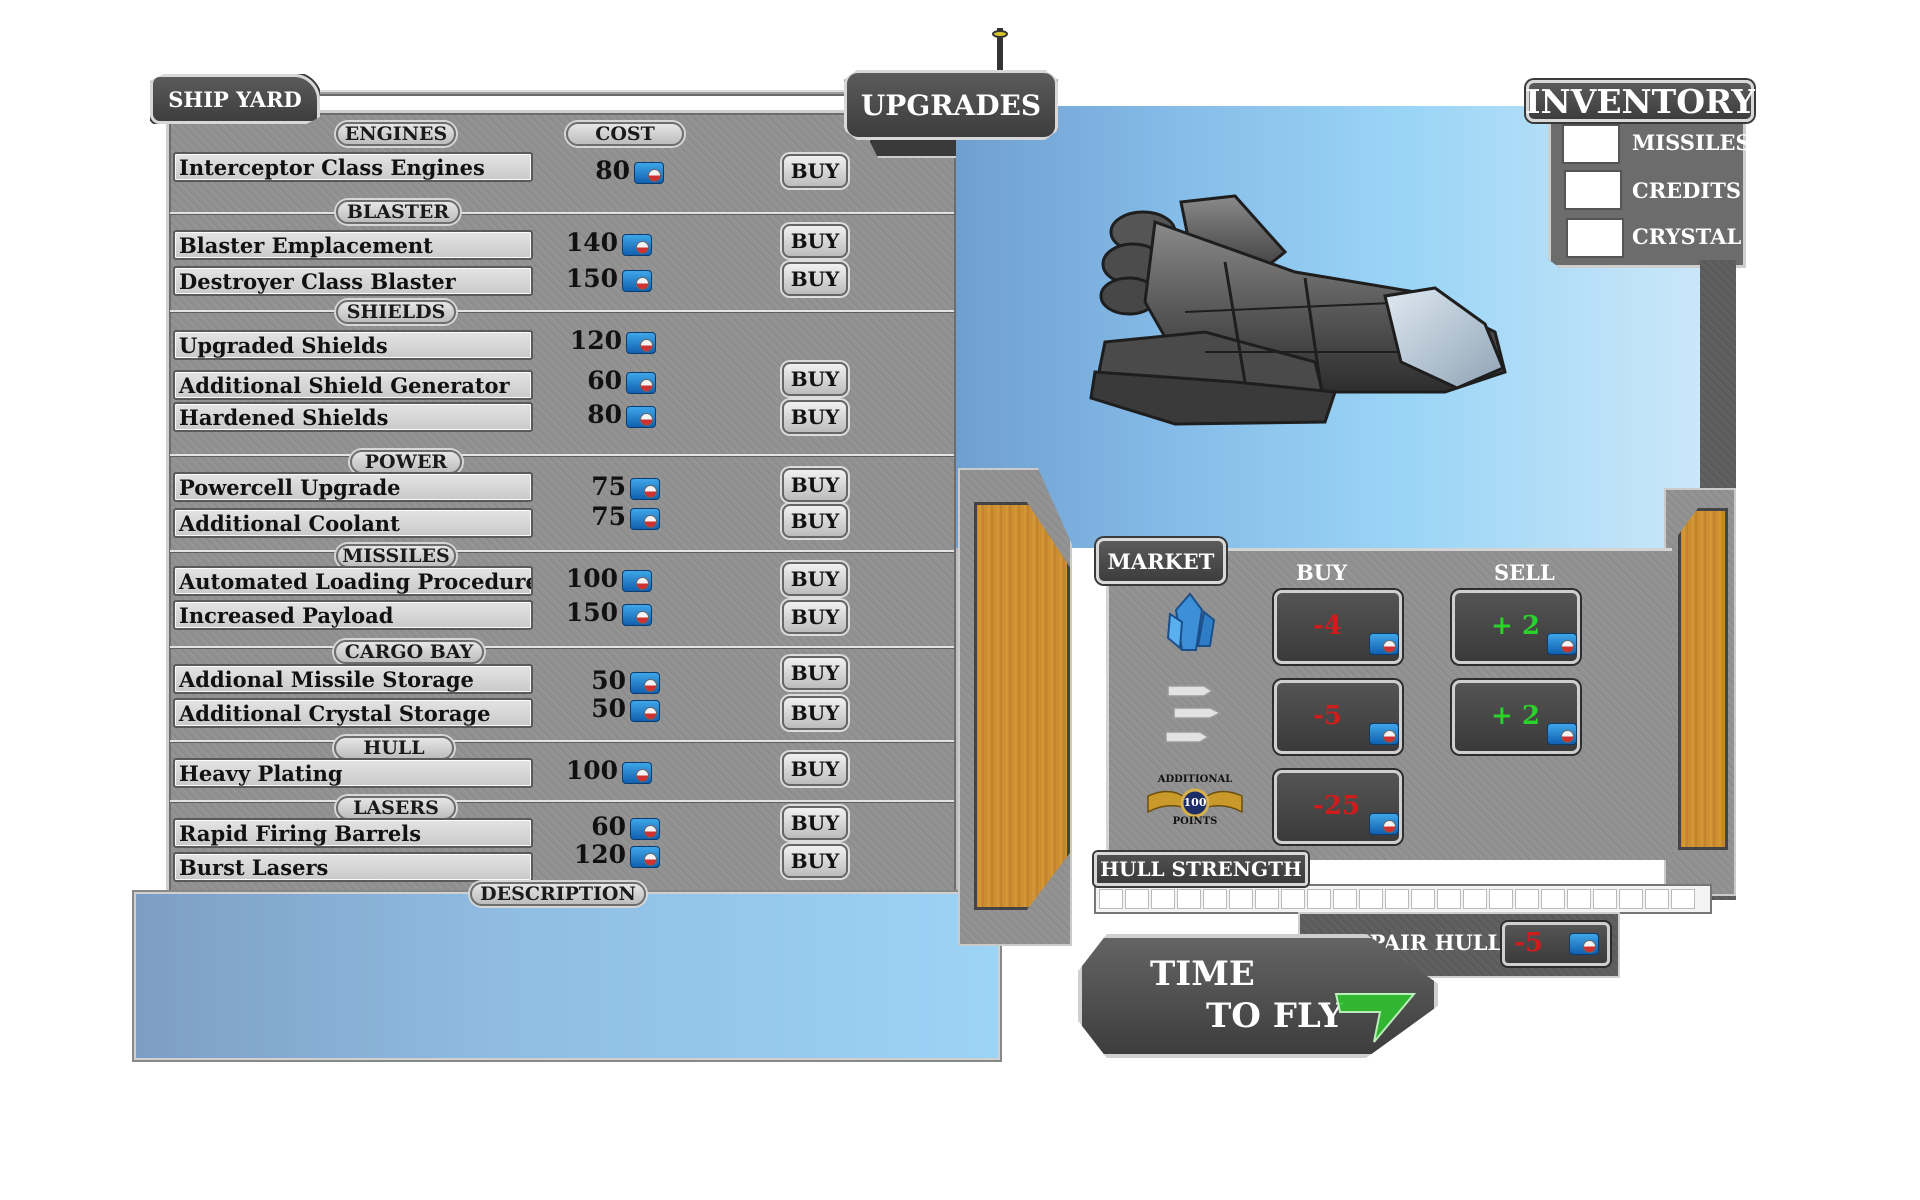 Image resolution: width=1920 pixels, height=1200 pixels. I want to click on wood-panel-right, so click(1703, 679).